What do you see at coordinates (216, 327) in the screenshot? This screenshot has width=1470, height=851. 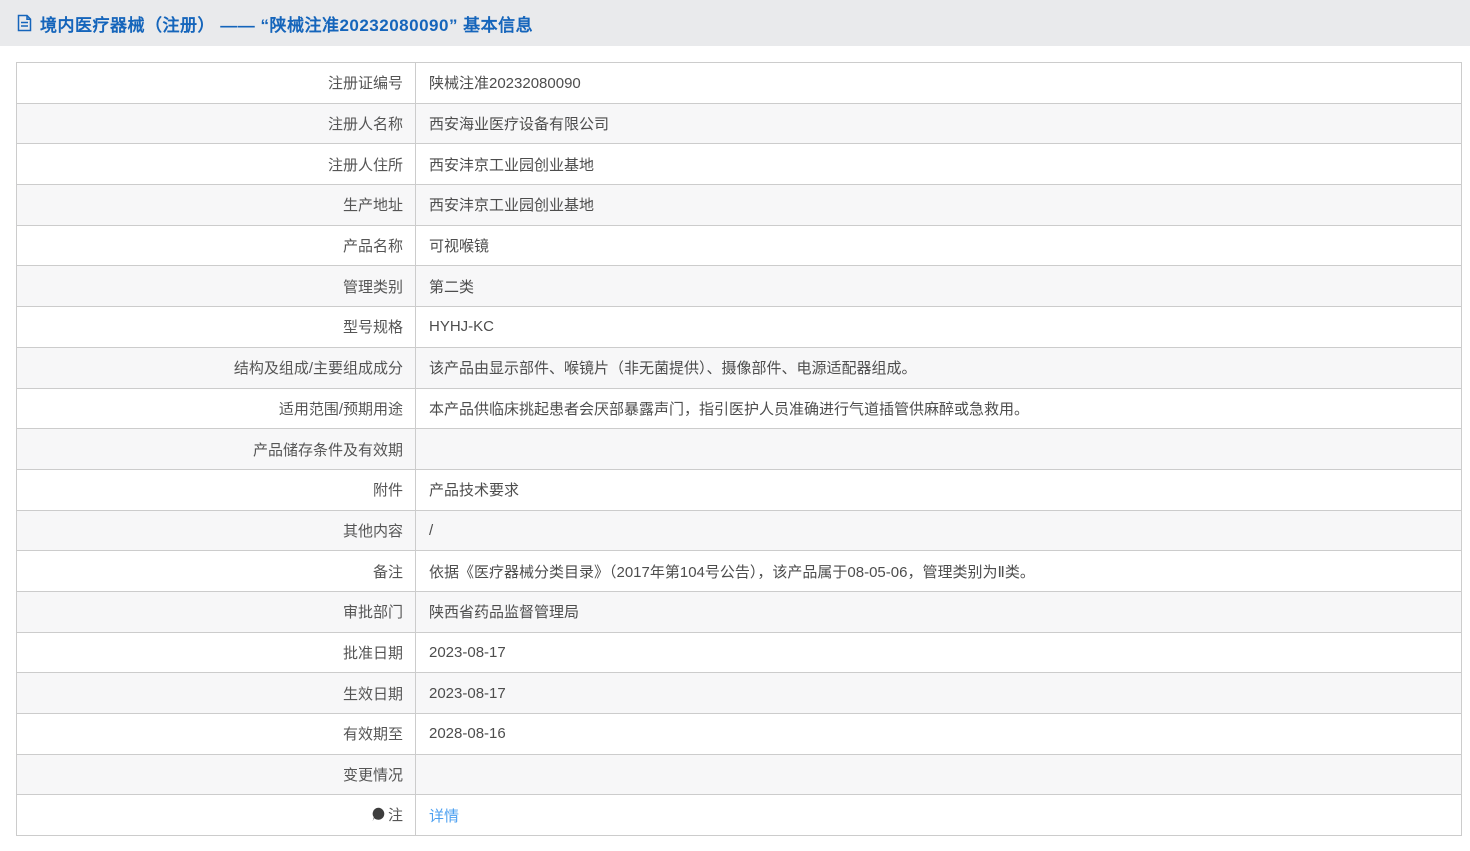 I see `row-label: 型号规格` at bounding box center [216, 327].